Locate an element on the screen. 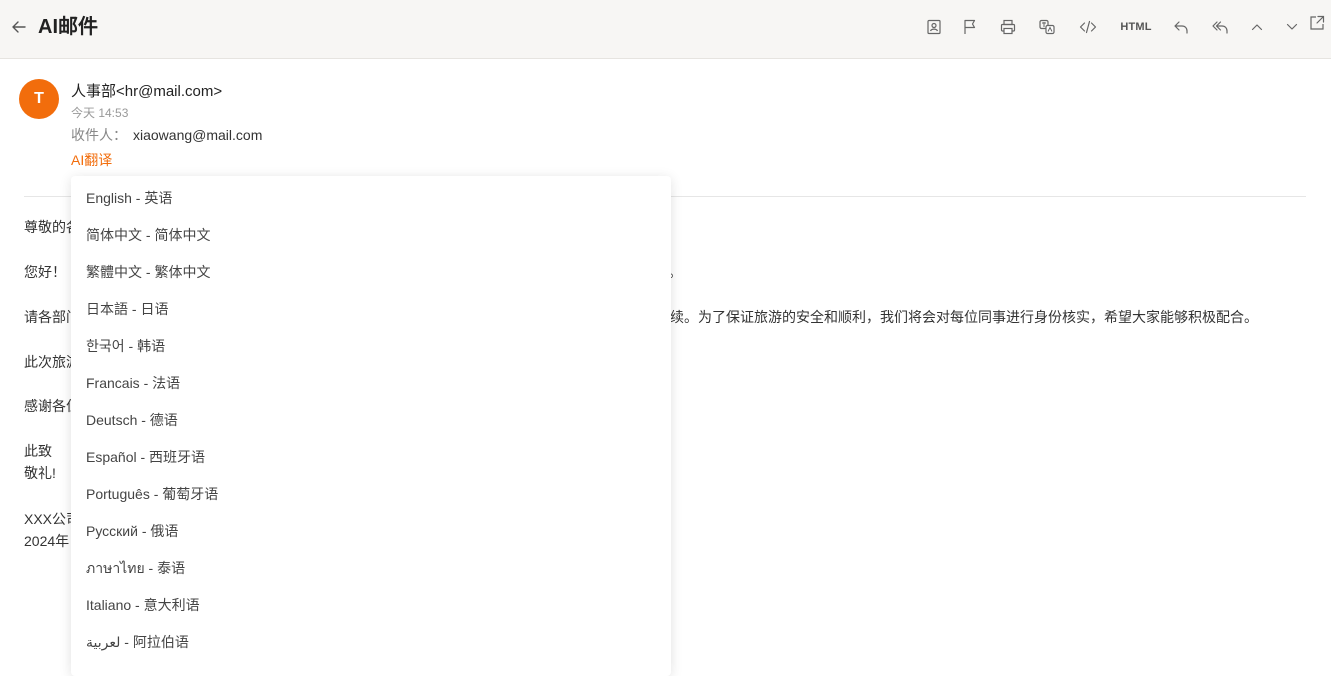 This screenshot has height=676, width=1331. page-title: AI邮件 is located at coordinates (68, 27).